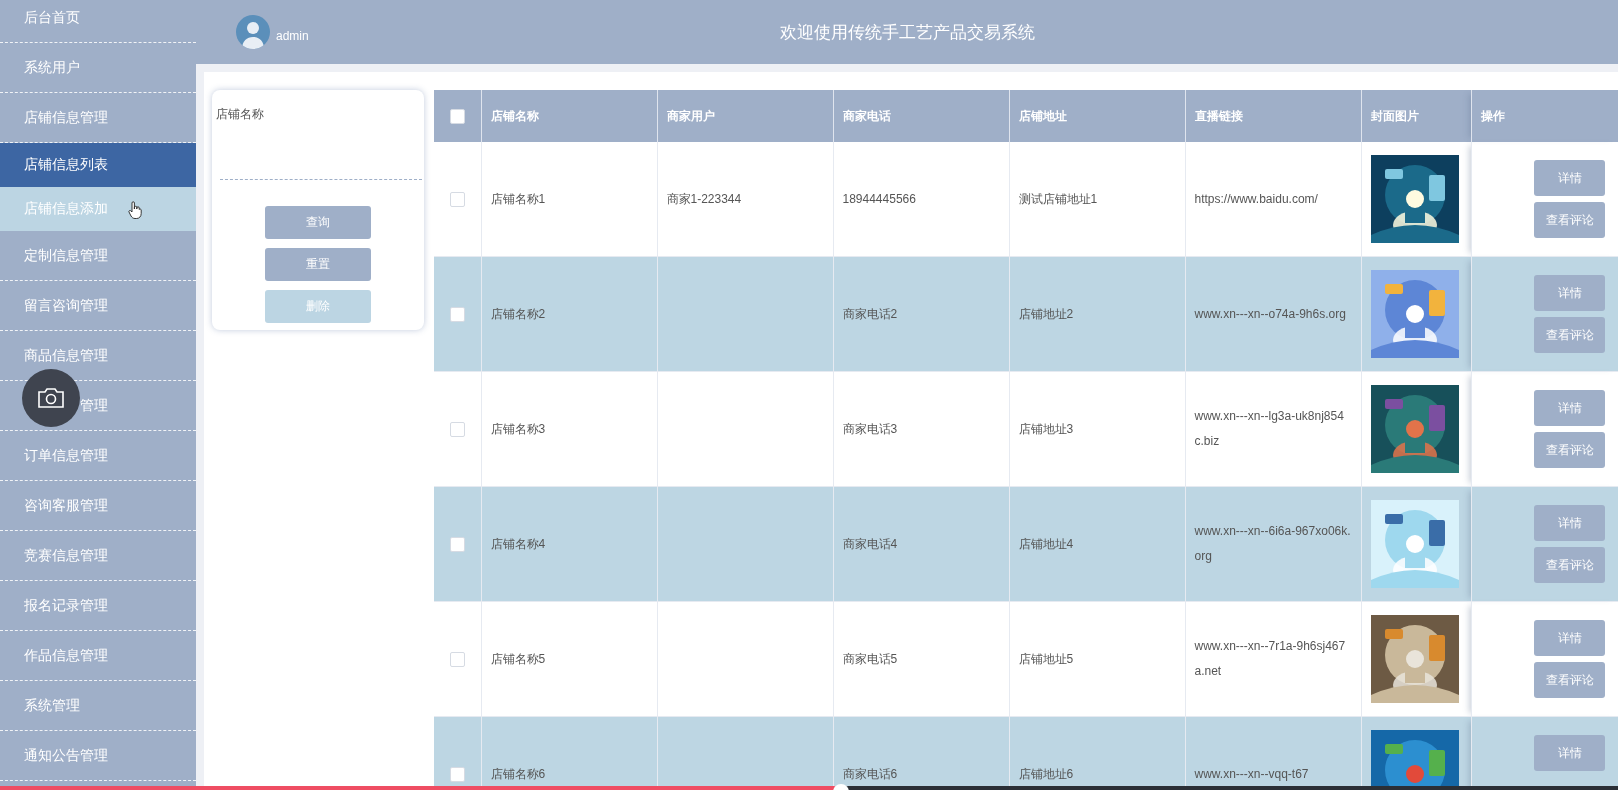 The height and width of the screenshot is (790, 1618). What do you see at coordinates (1270, 313) in the screenshot?
I see `table-cell: www.xn---xn--o74a-9h6s.org` at bounding box center [1270, 313].